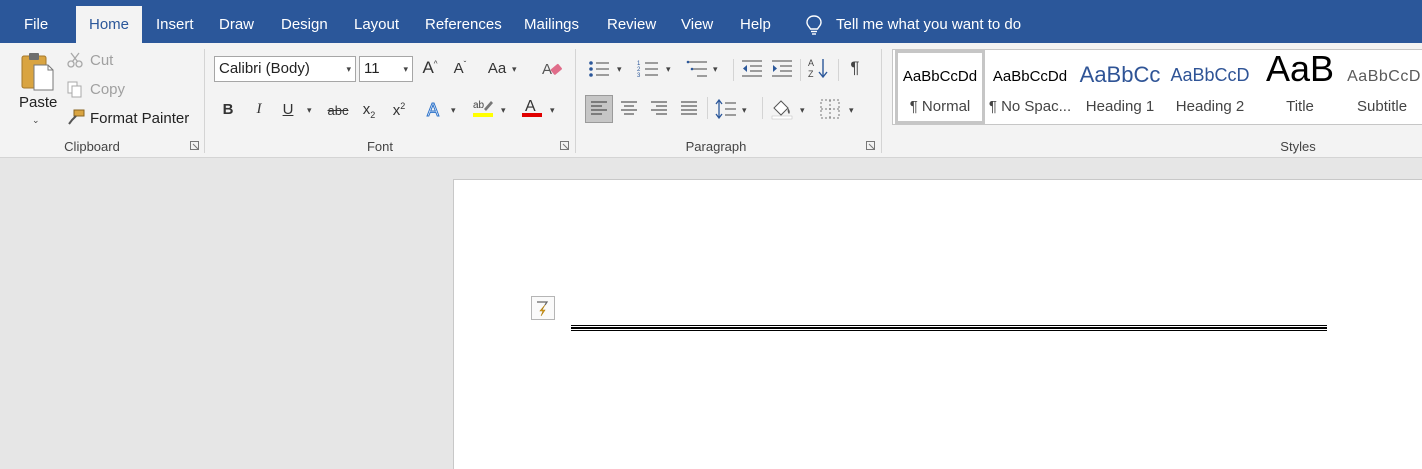 The height and width of the screenshot is (469, 1422). I want to click on align-right-icon, so click(659, 109).